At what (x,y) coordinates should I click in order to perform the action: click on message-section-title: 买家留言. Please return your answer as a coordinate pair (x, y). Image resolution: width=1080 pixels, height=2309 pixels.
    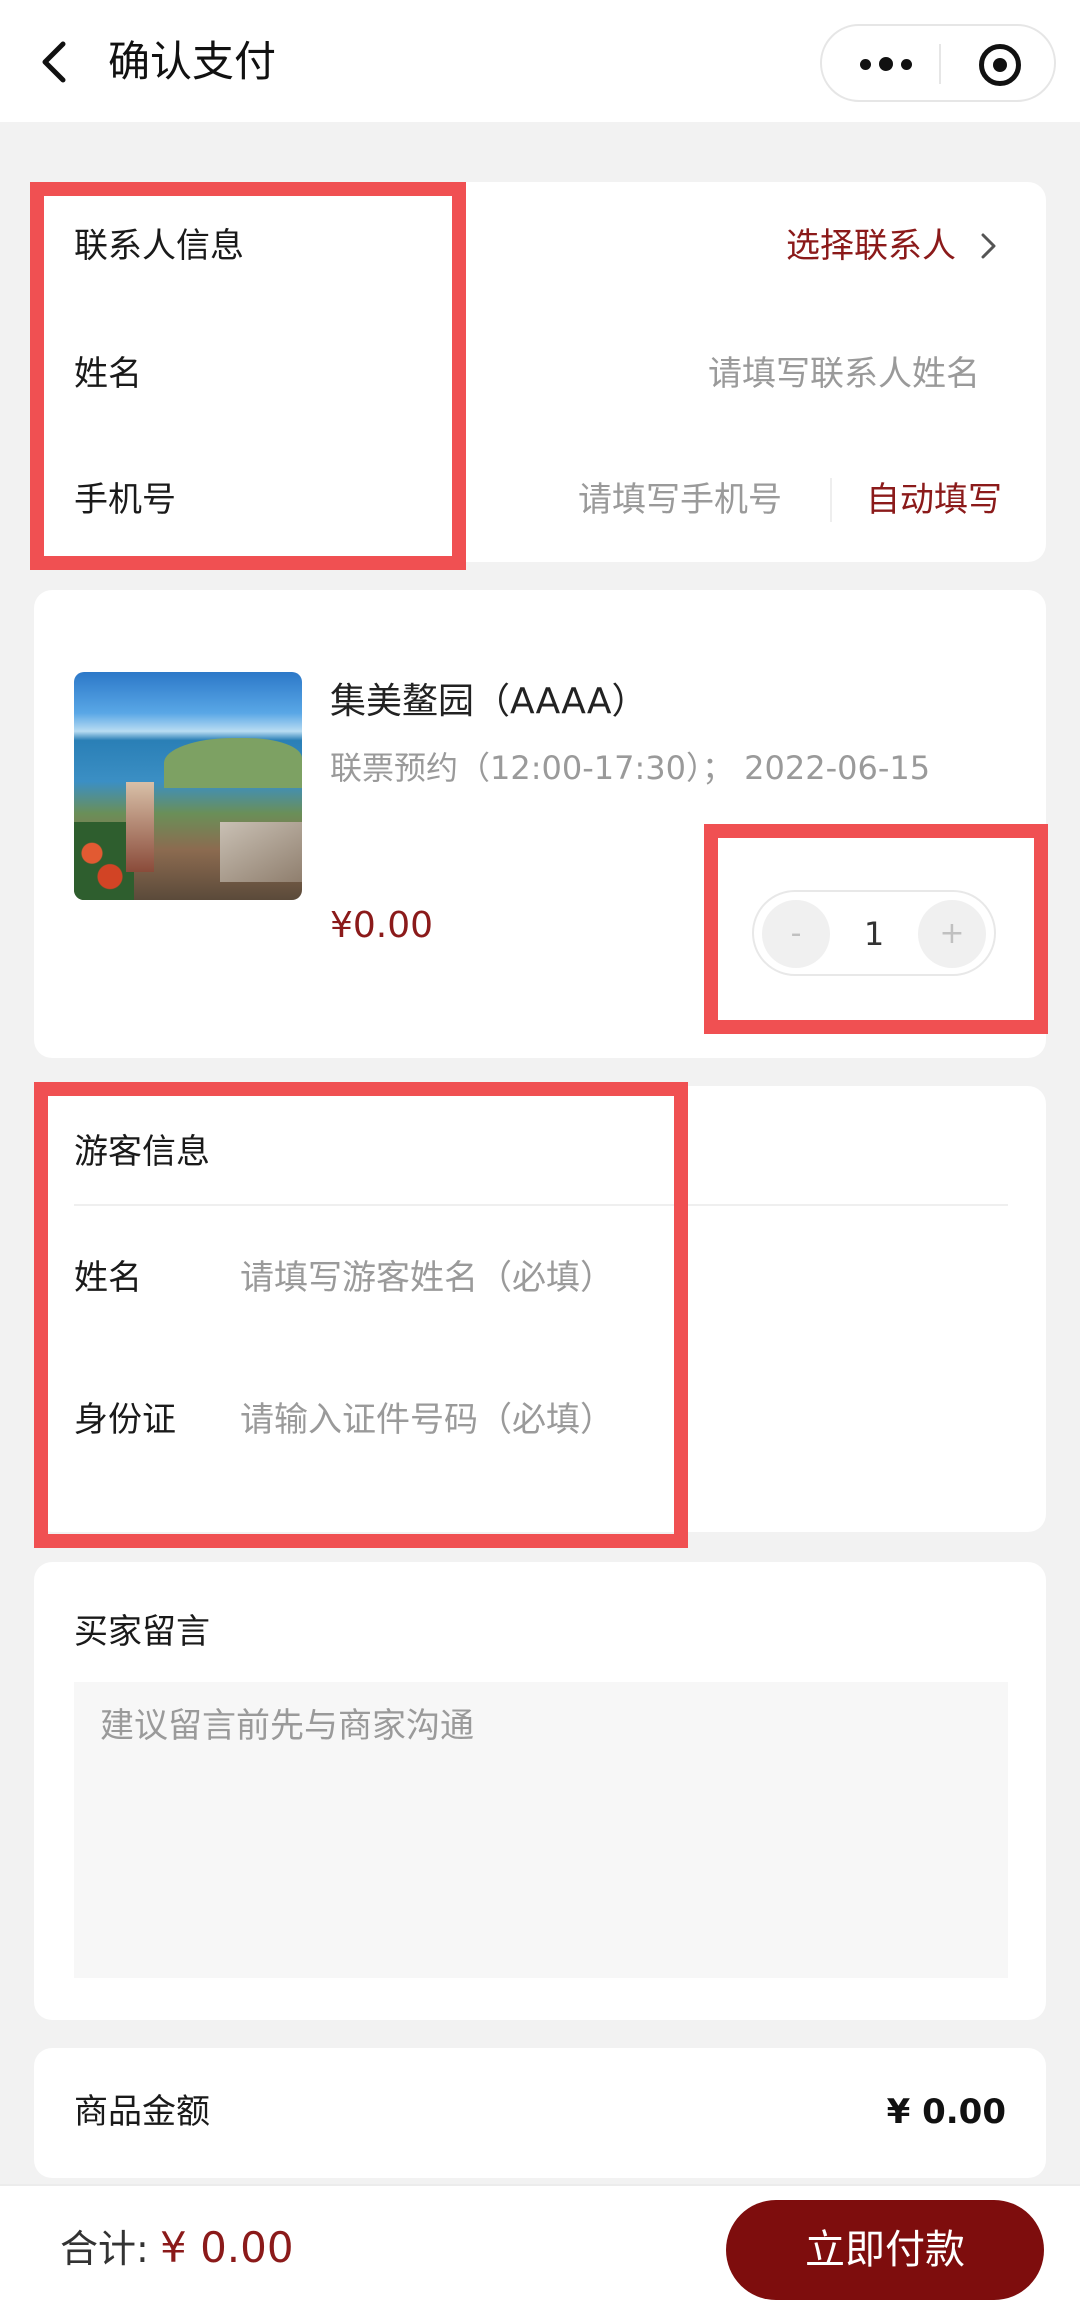
    Looking at the image, I should click on (142, 1632).